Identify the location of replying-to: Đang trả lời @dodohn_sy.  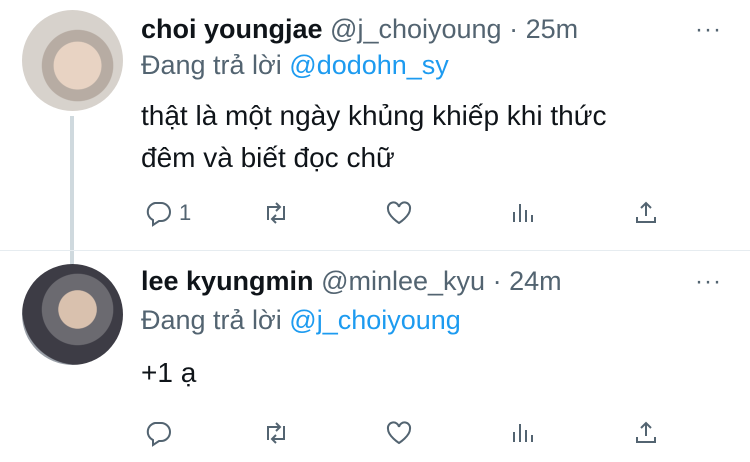
(295, 65).